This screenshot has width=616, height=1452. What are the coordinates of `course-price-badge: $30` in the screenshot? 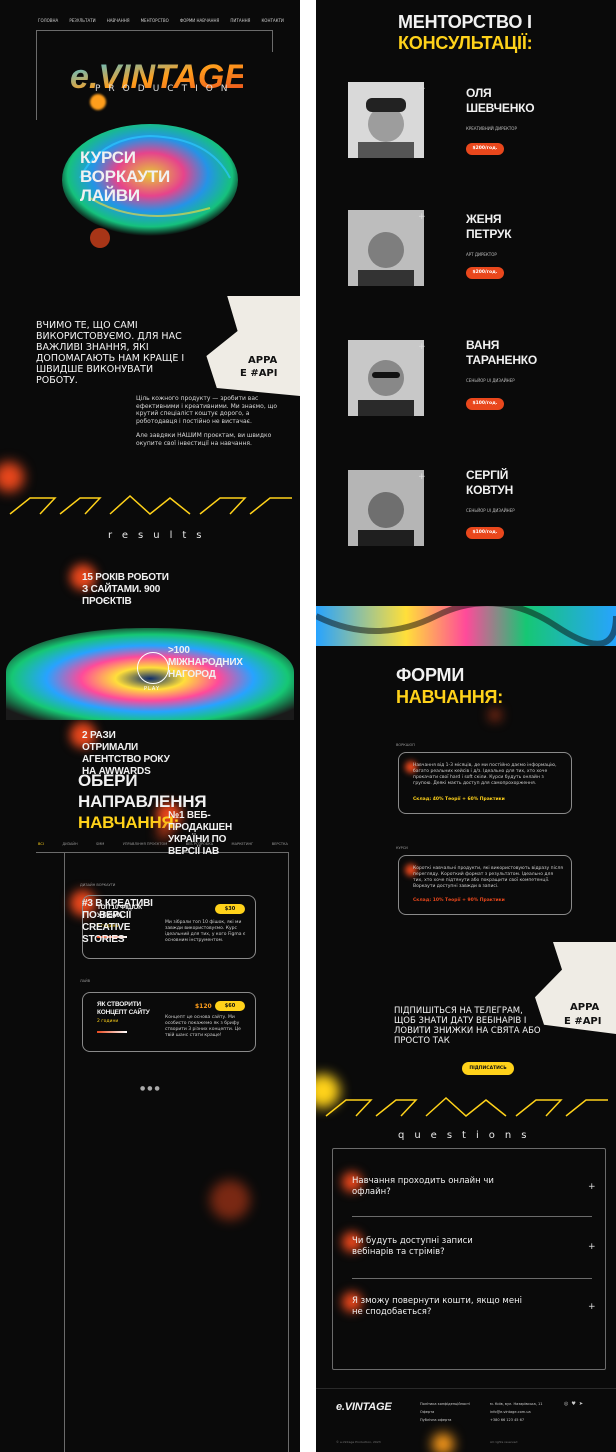 It's located at (230, 909).